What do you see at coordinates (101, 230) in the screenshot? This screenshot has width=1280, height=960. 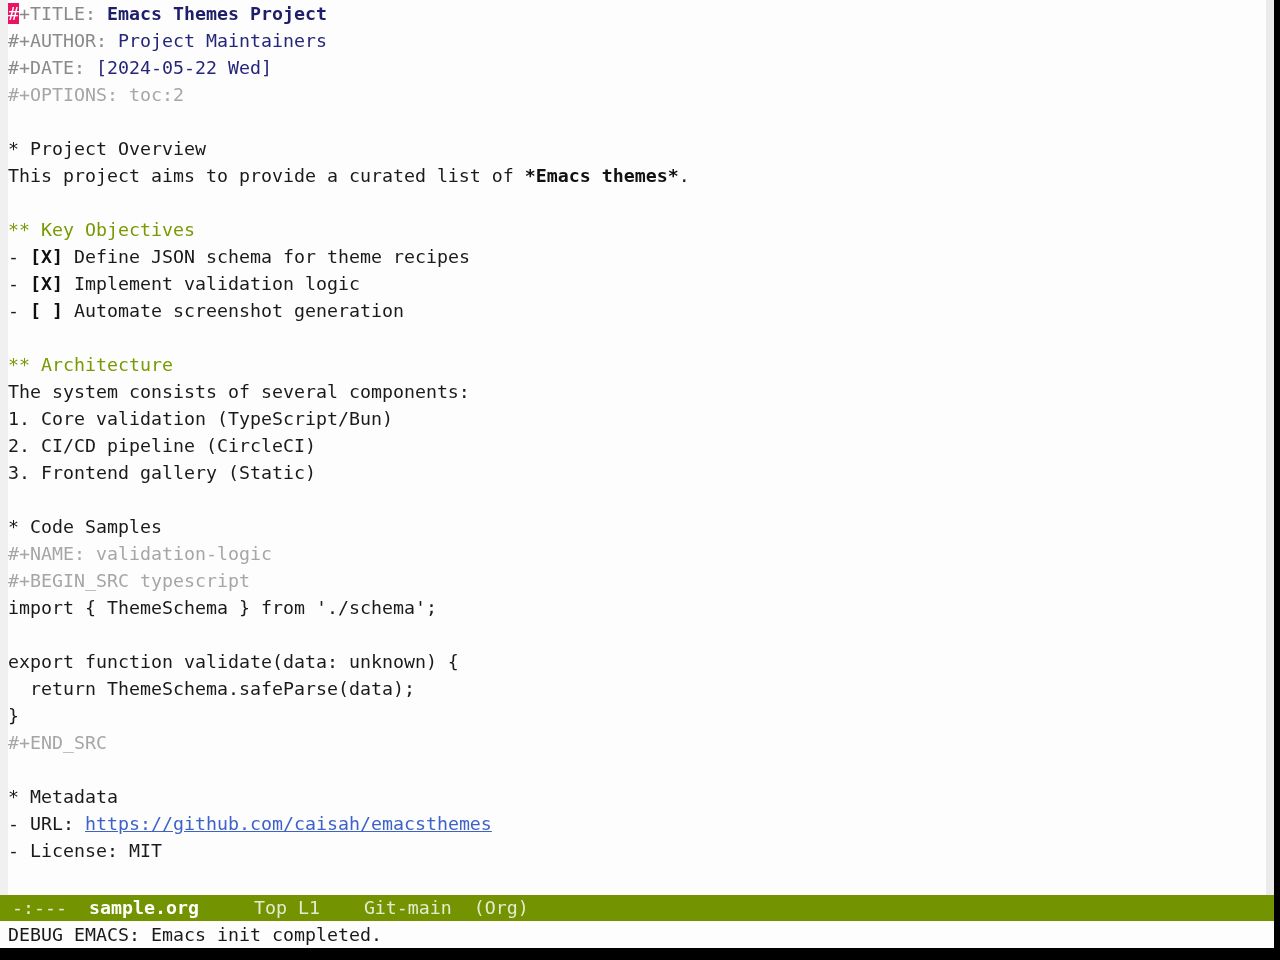 I see `heading: ** Key Objectives` at bounding box center [101, 230].